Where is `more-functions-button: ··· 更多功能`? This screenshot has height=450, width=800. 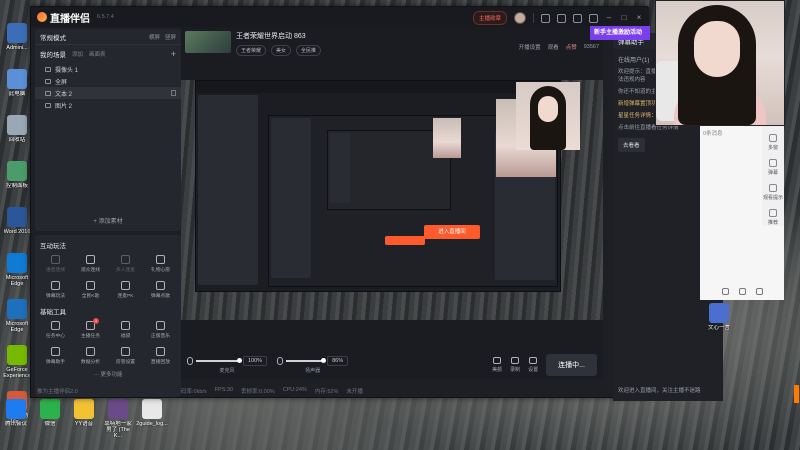
more-functions-button: ··· 更多功能 is located at coordinates (108, 374).